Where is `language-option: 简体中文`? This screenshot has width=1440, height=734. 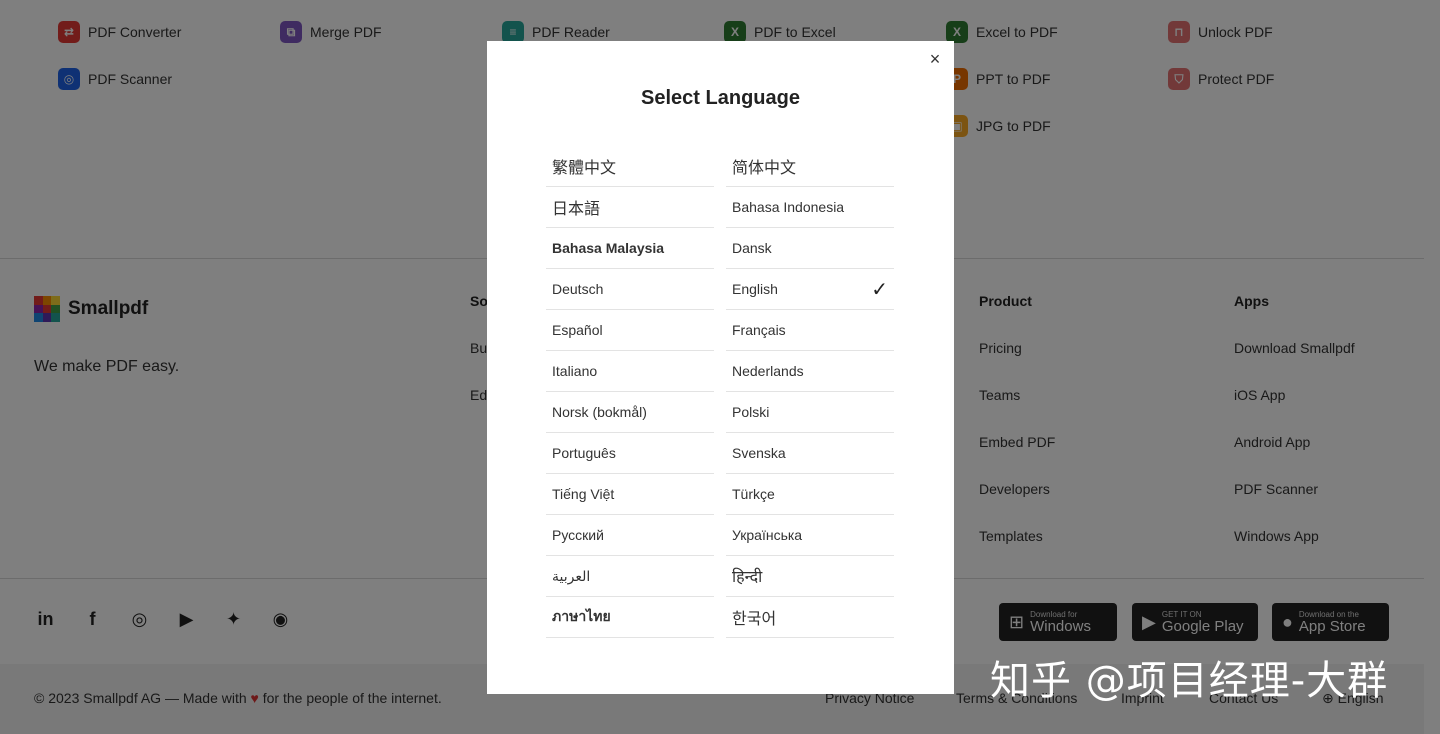
language-option: 简体中文 is located at coordinates (810, 166).